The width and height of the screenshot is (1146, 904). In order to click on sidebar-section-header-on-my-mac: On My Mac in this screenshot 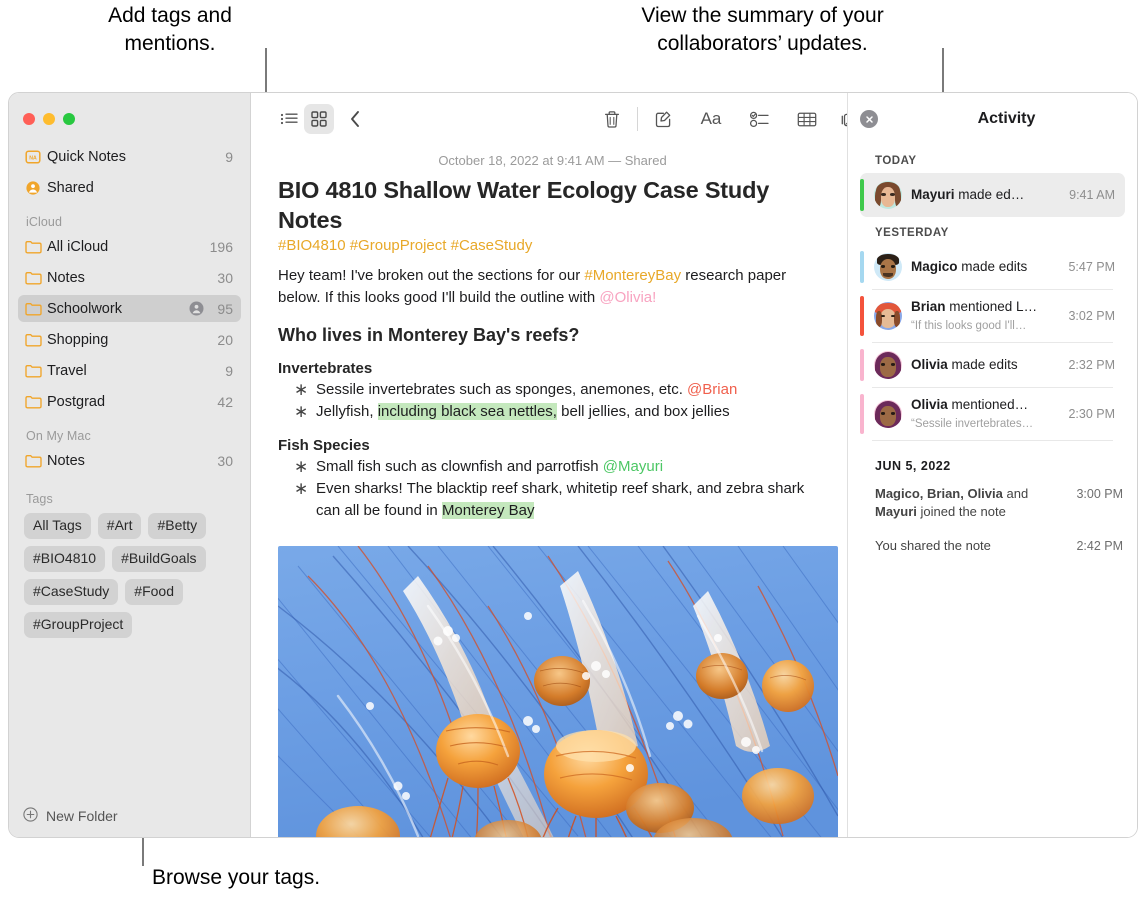, I will do `click(58, 436)`.